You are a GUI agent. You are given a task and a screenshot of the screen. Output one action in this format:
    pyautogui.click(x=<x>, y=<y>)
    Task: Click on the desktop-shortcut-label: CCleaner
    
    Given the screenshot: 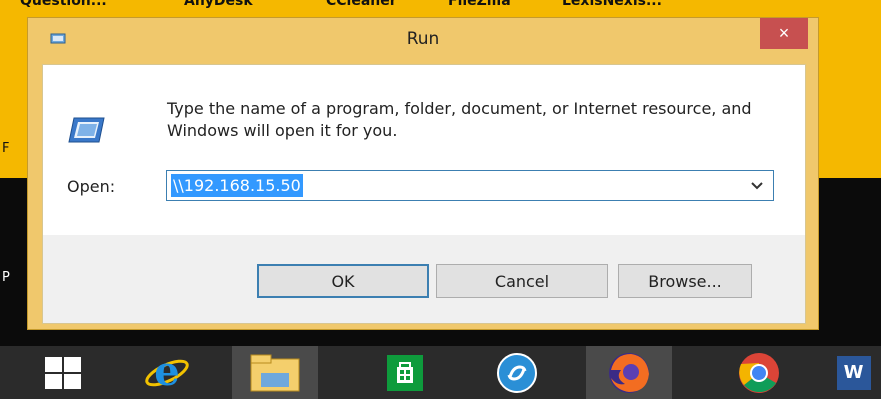 What is the action you would take?
    pyautogui.click(x=361, y=4)
    